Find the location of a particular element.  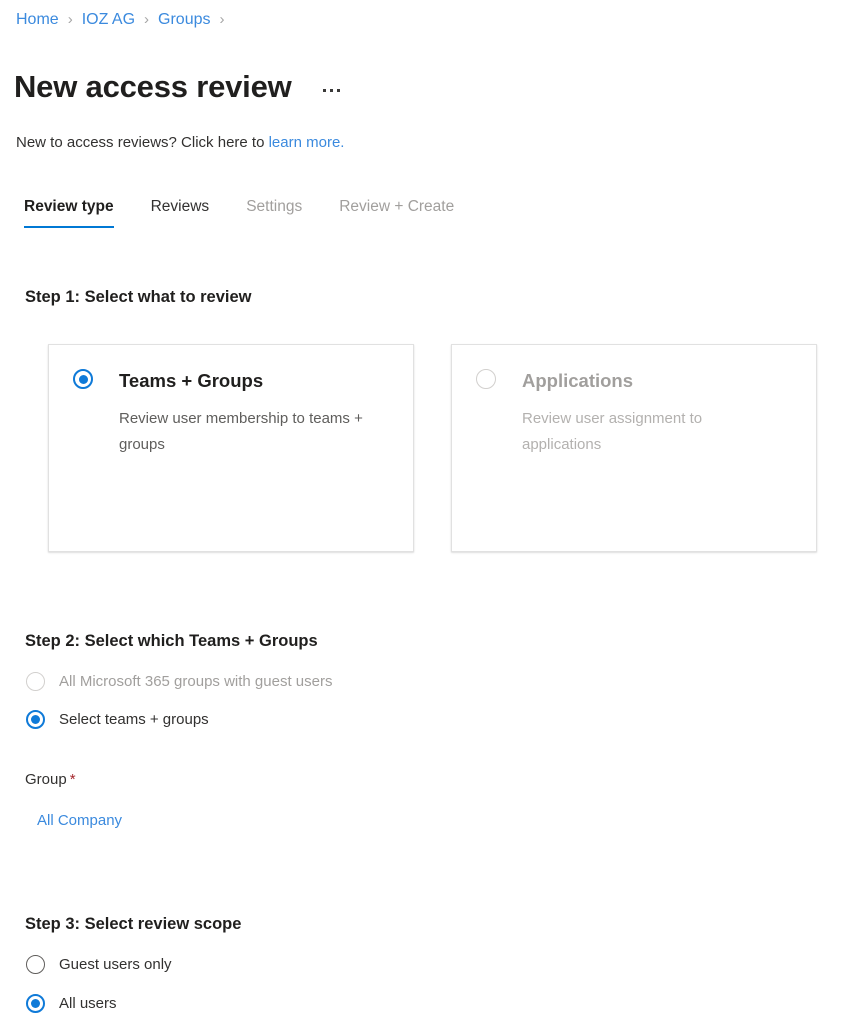

page-title: New access review is located at coordinates (153, 86).